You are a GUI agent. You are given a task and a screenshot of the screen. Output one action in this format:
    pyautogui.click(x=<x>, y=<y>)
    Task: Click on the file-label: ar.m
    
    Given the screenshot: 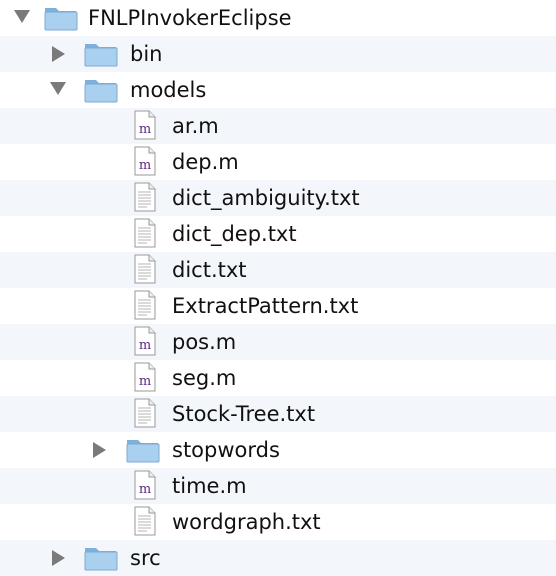 What is the action you would take?
    pyautogui.click(x=195, y=126)
    